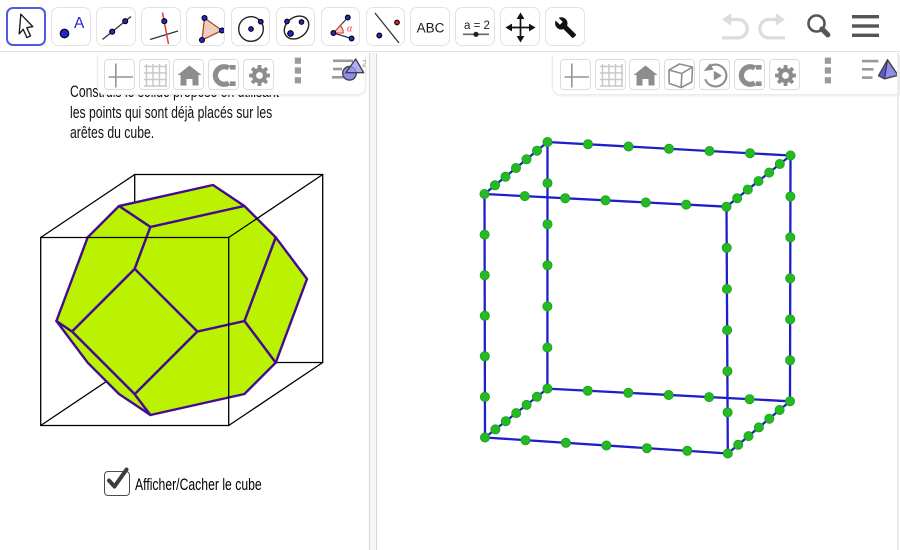  I want to click on svg-text: a = 2, so click(477, 26).